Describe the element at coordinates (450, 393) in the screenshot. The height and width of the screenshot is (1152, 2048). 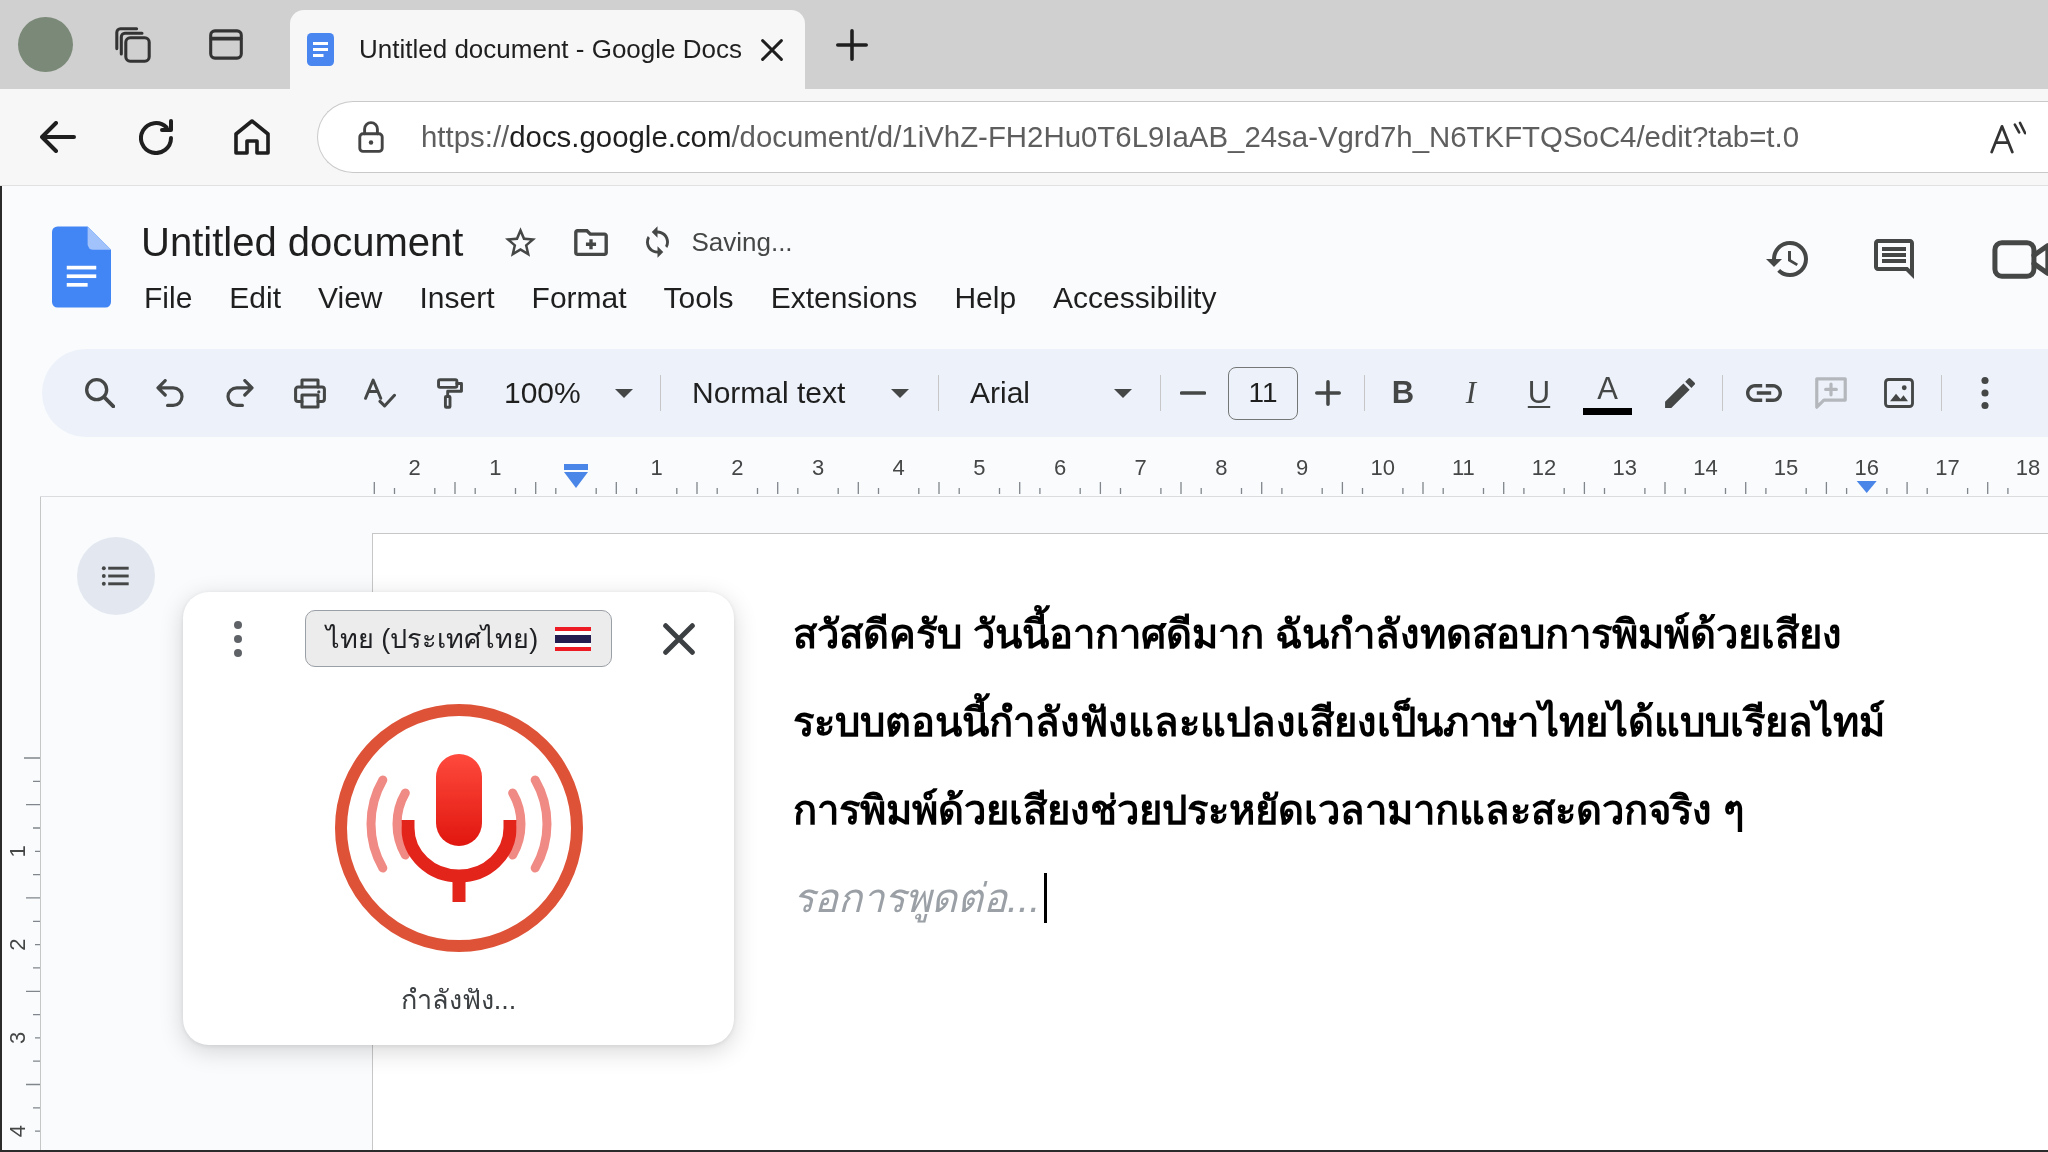
I see `paint-roller-icon` at that location.